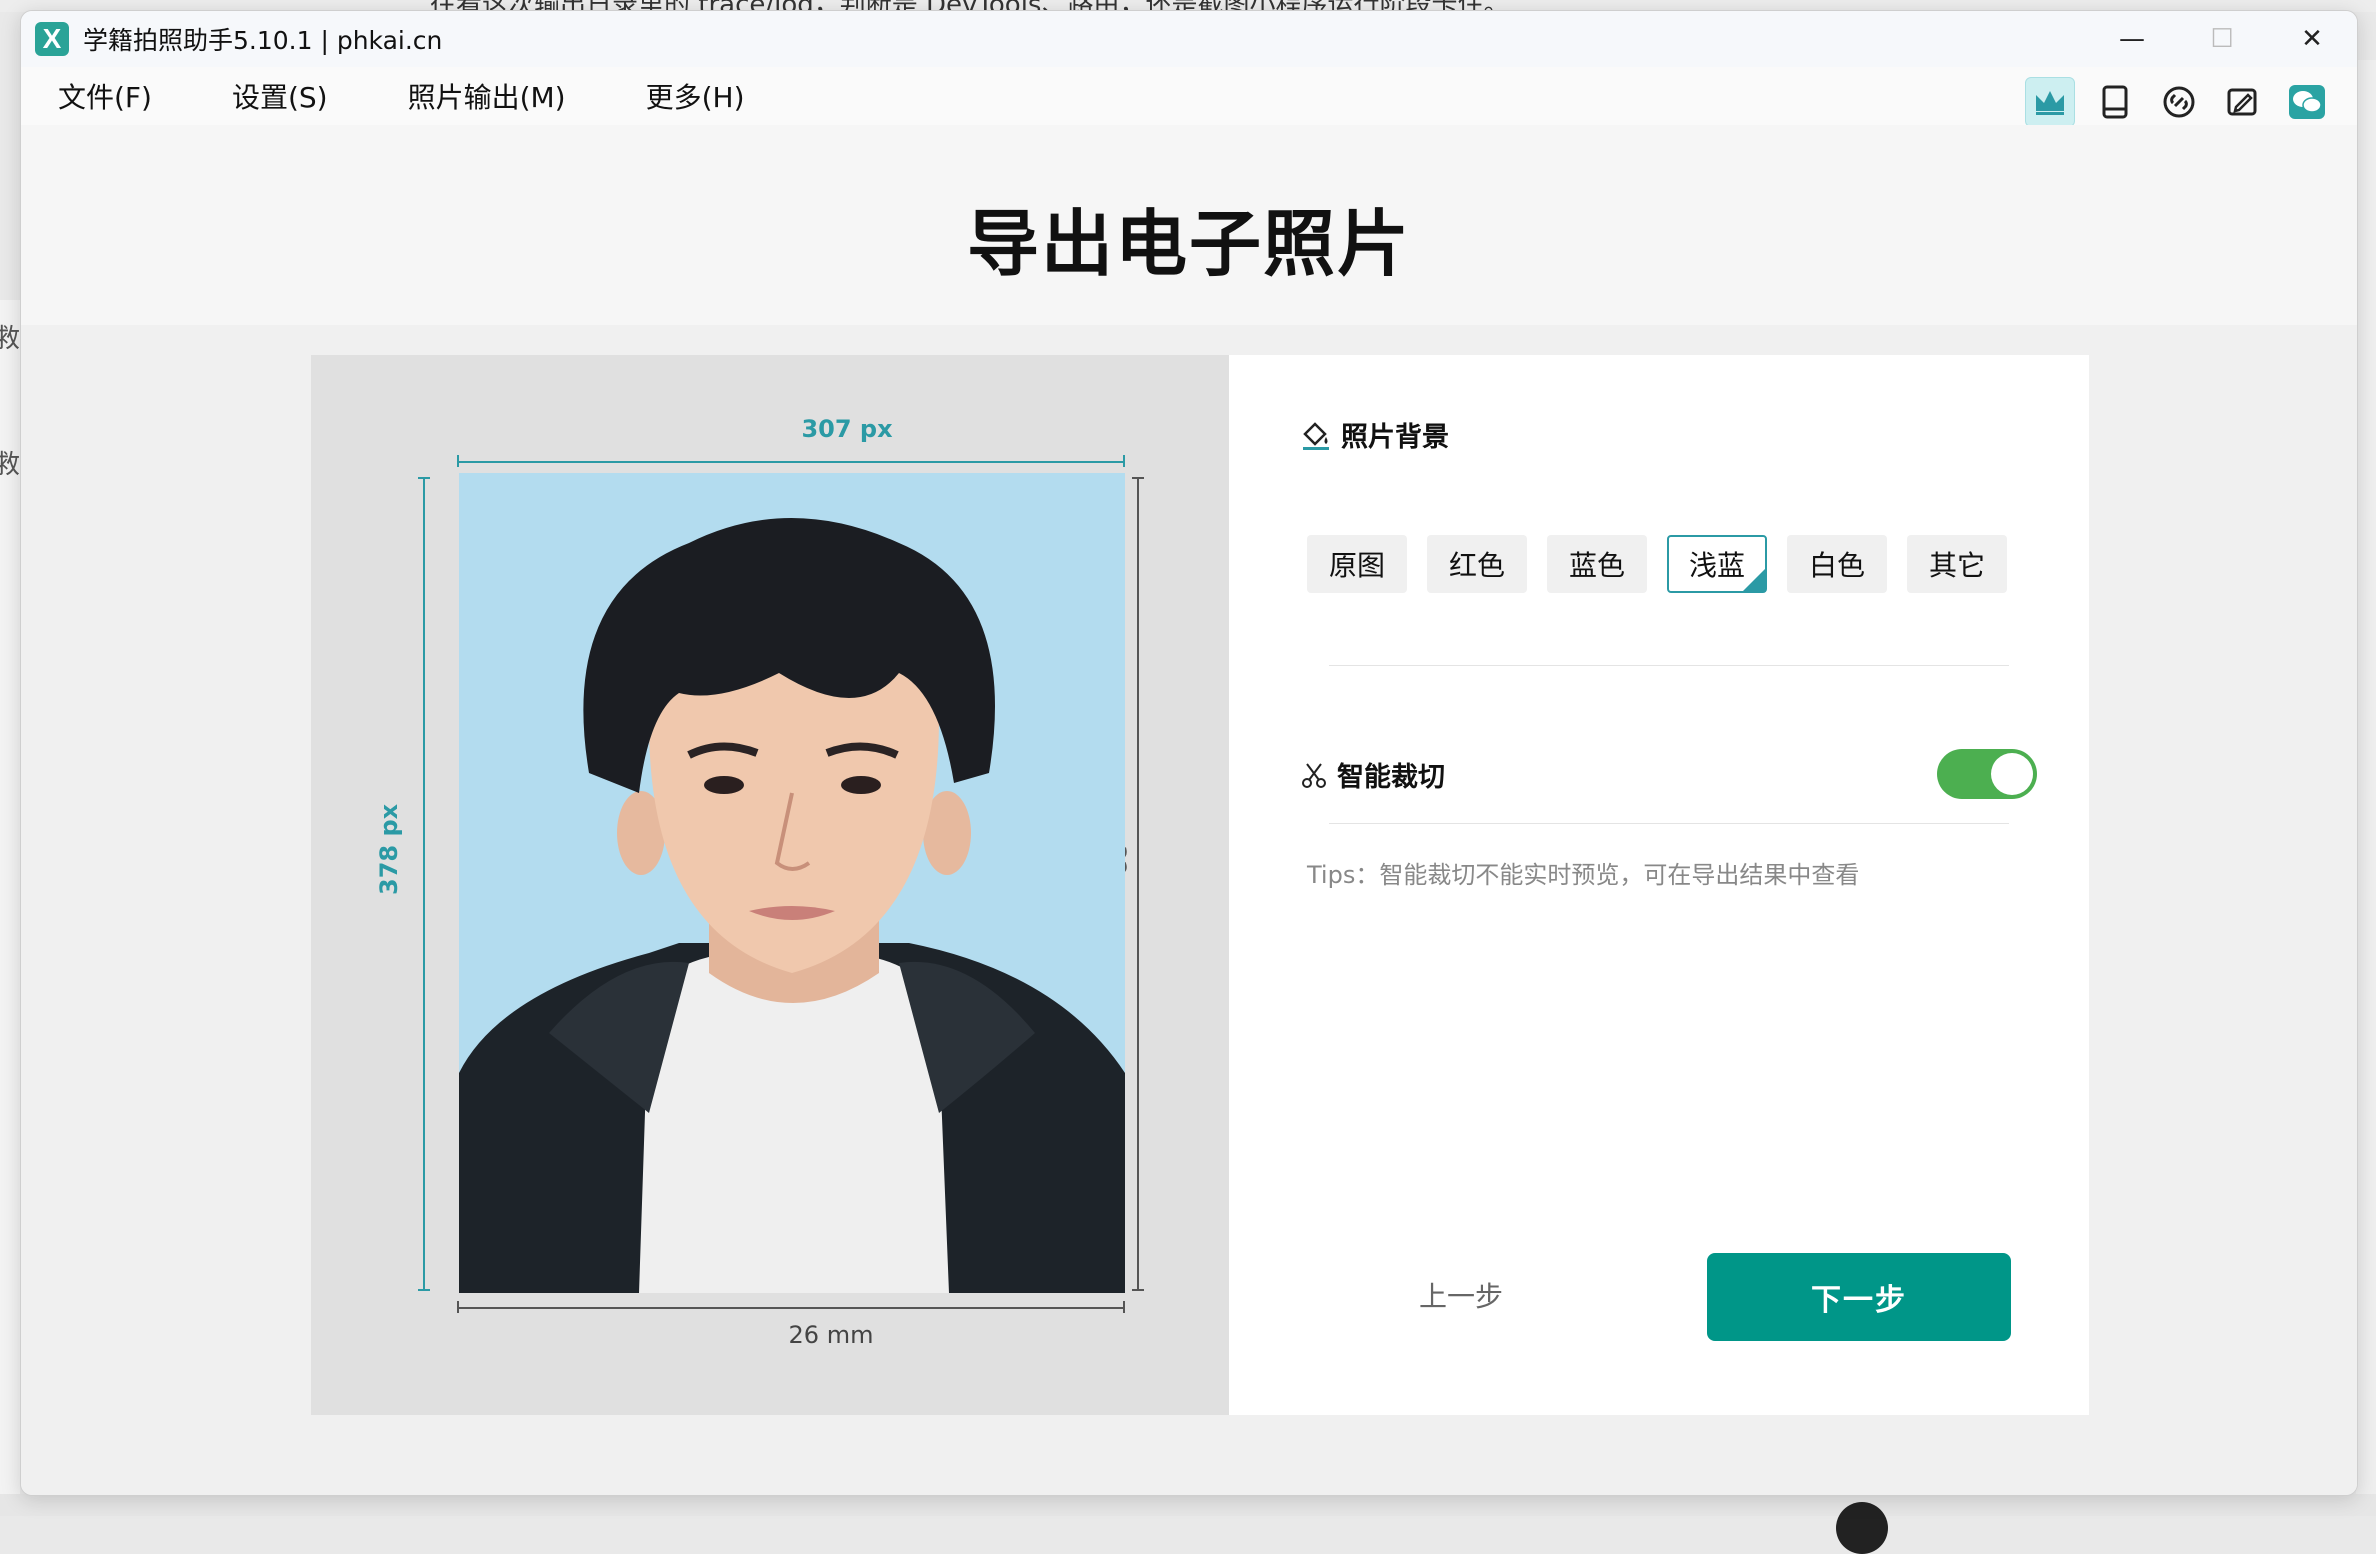 This screenshot has height=1554, width=2376. I want to click on background-options: 原图 红色 蓝色 浅蓝 白色 其它, so click(1657, 564).